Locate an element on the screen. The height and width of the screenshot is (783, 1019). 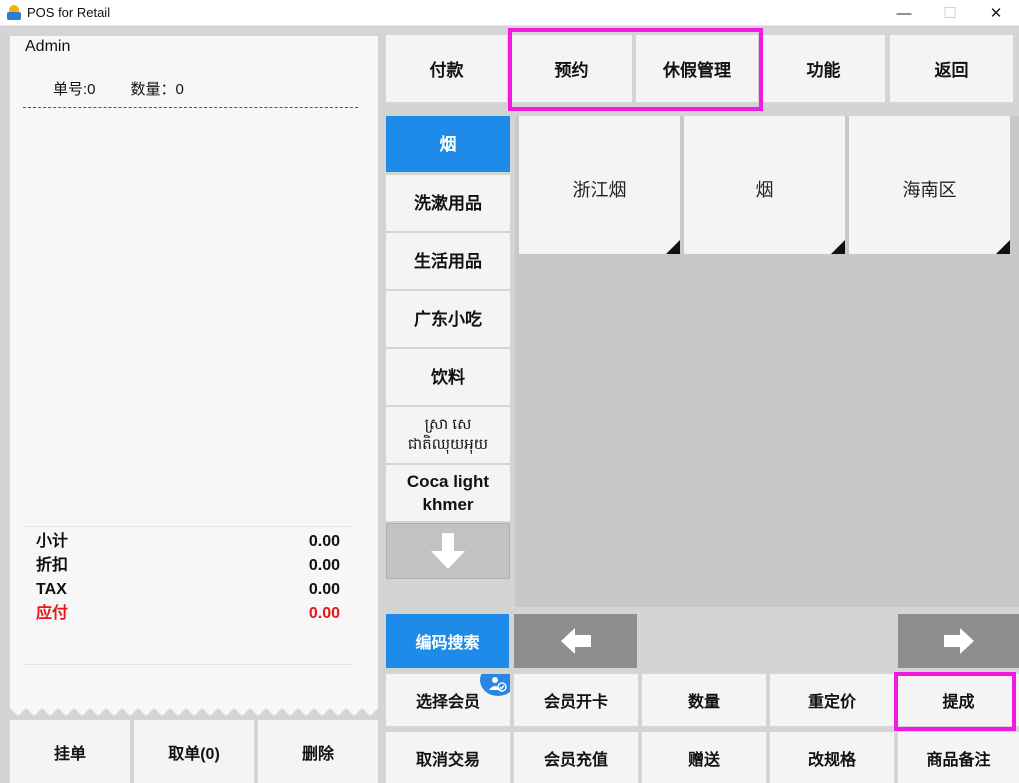
receipt-tear-edge is located at coordinates (194, 708).